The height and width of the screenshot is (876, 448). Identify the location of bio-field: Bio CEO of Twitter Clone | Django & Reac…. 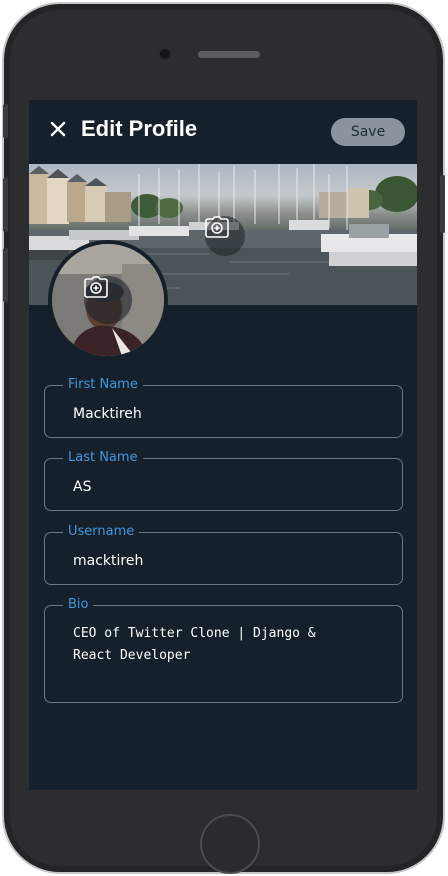
(223, 649).